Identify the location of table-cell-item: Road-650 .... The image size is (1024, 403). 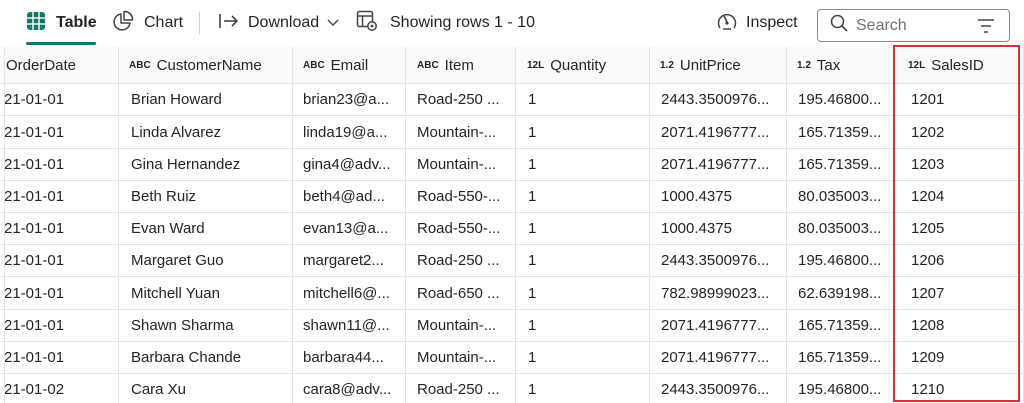
(461, 294).